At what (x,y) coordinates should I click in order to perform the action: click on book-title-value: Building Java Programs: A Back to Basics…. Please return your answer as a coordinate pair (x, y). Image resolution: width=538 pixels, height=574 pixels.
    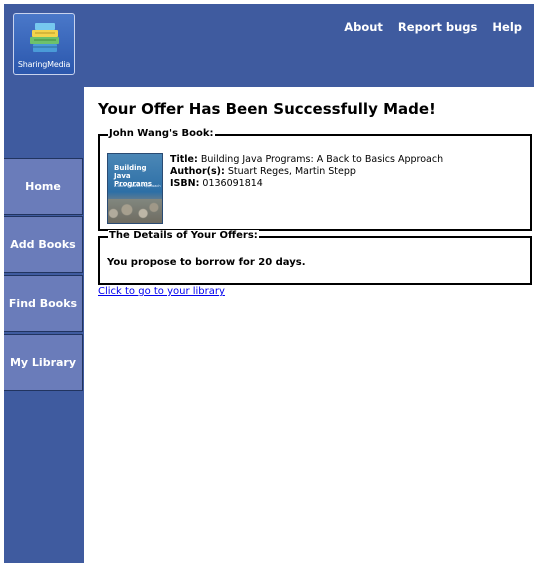
    Looking at the image, I should click on (322, 159).